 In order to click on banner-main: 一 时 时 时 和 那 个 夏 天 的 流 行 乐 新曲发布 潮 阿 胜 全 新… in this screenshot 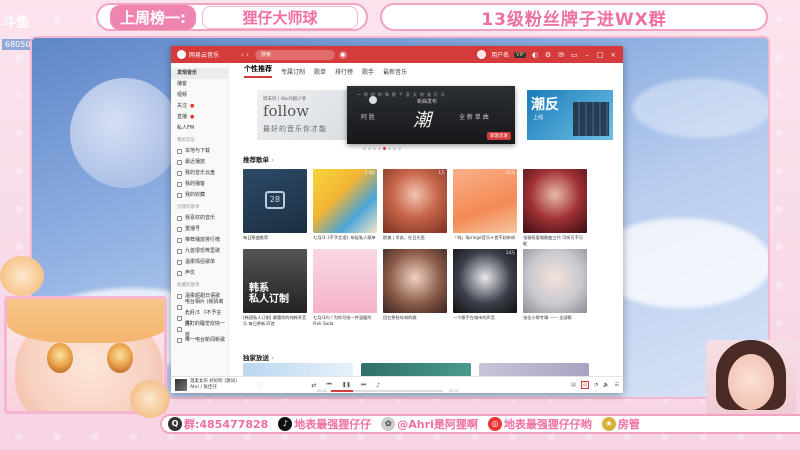, I will do `click(431, 115)`.